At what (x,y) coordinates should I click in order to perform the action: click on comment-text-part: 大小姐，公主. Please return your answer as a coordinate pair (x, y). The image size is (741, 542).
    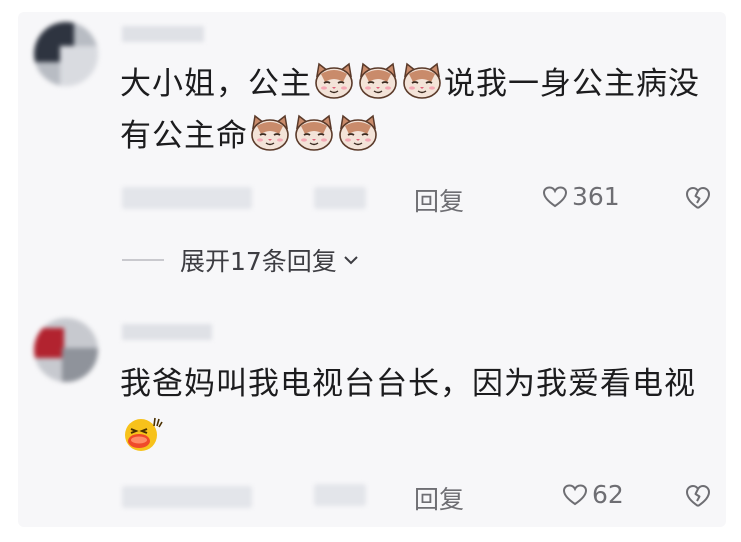
    Looking at the image, I should click on (216, 84).